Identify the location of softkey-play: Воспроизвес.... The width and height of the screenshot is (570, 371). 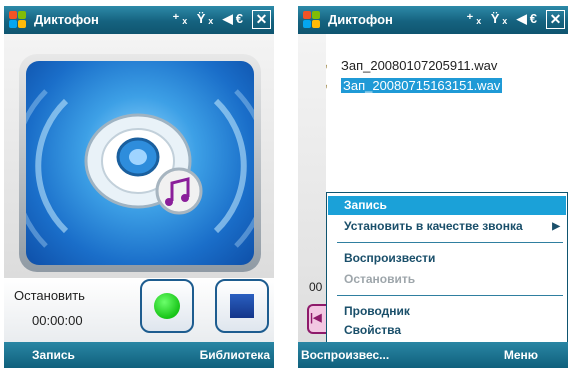
(345, 355).